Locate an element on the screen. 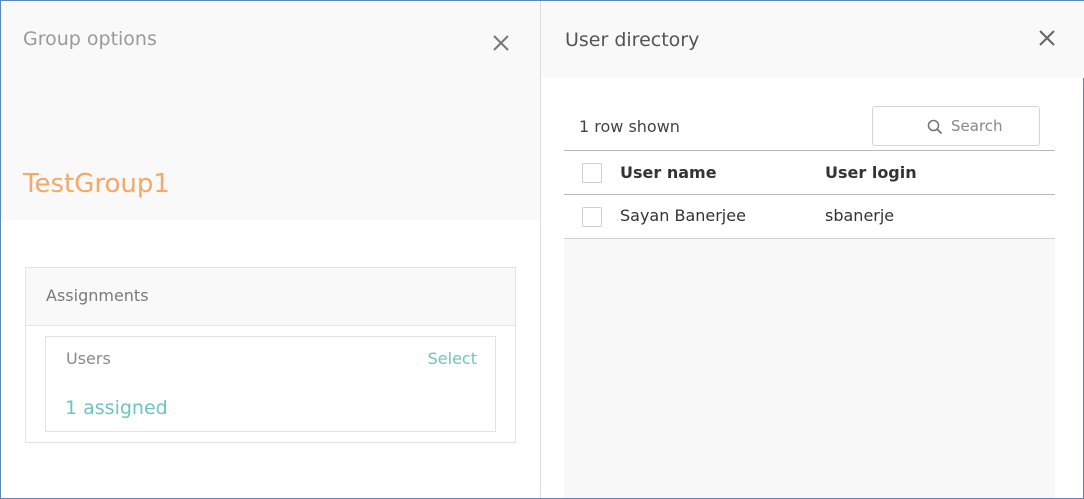 The image size is (1084, 499). search-icon is located at coordinates (935, 127).